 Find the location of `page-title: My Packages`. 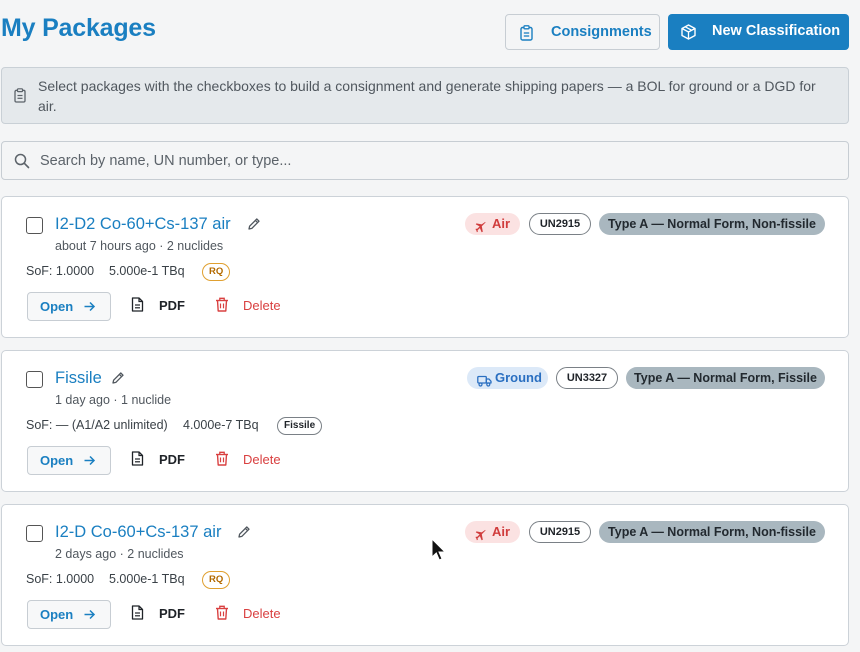

page-title: My Packages is located at coordinates (78, 28).